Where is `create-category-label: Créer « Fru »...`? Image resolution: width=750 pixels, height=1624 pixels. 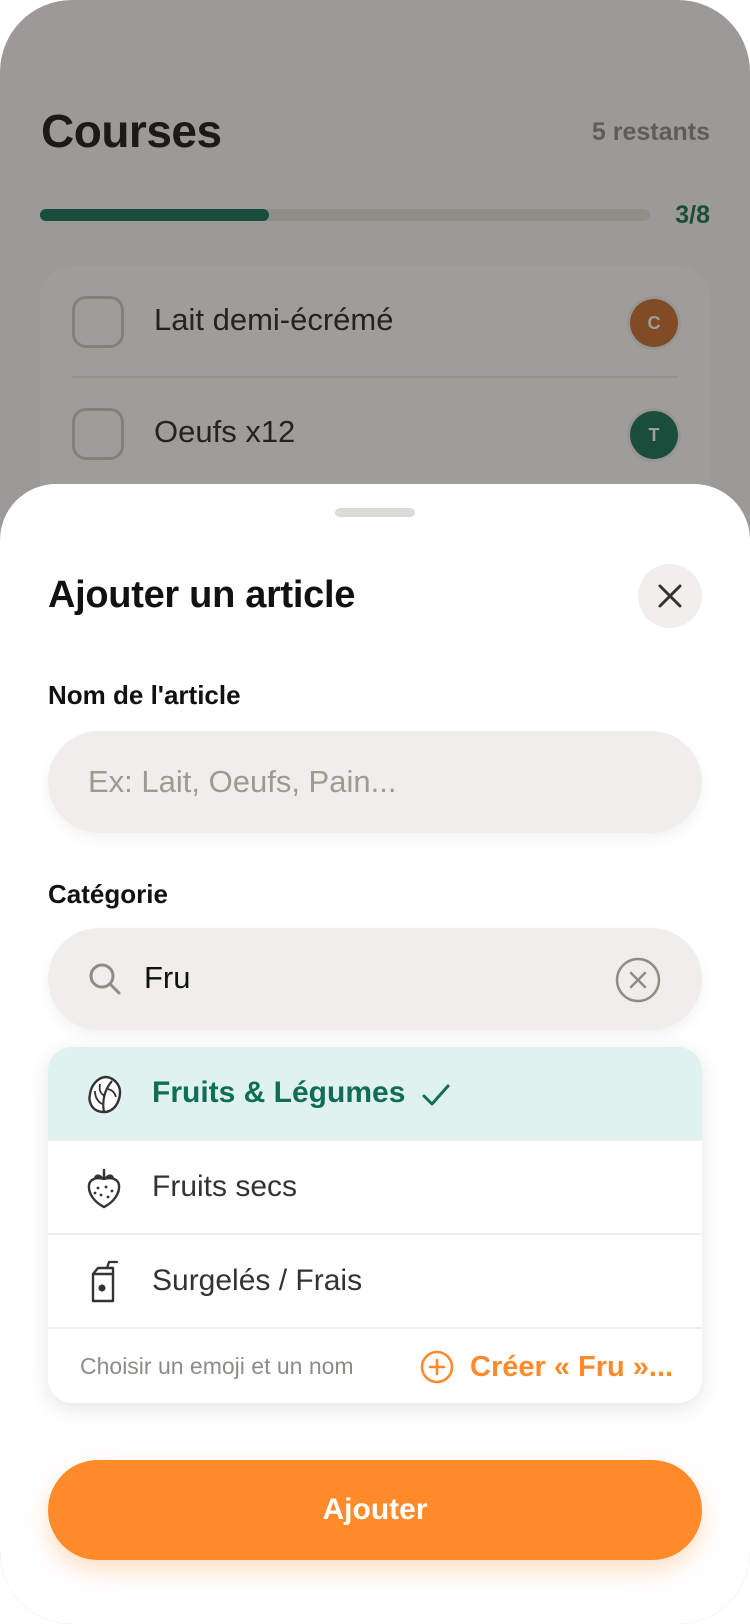
create-category-label: Créer « Fru »... is located at coordinates (572, 1366).